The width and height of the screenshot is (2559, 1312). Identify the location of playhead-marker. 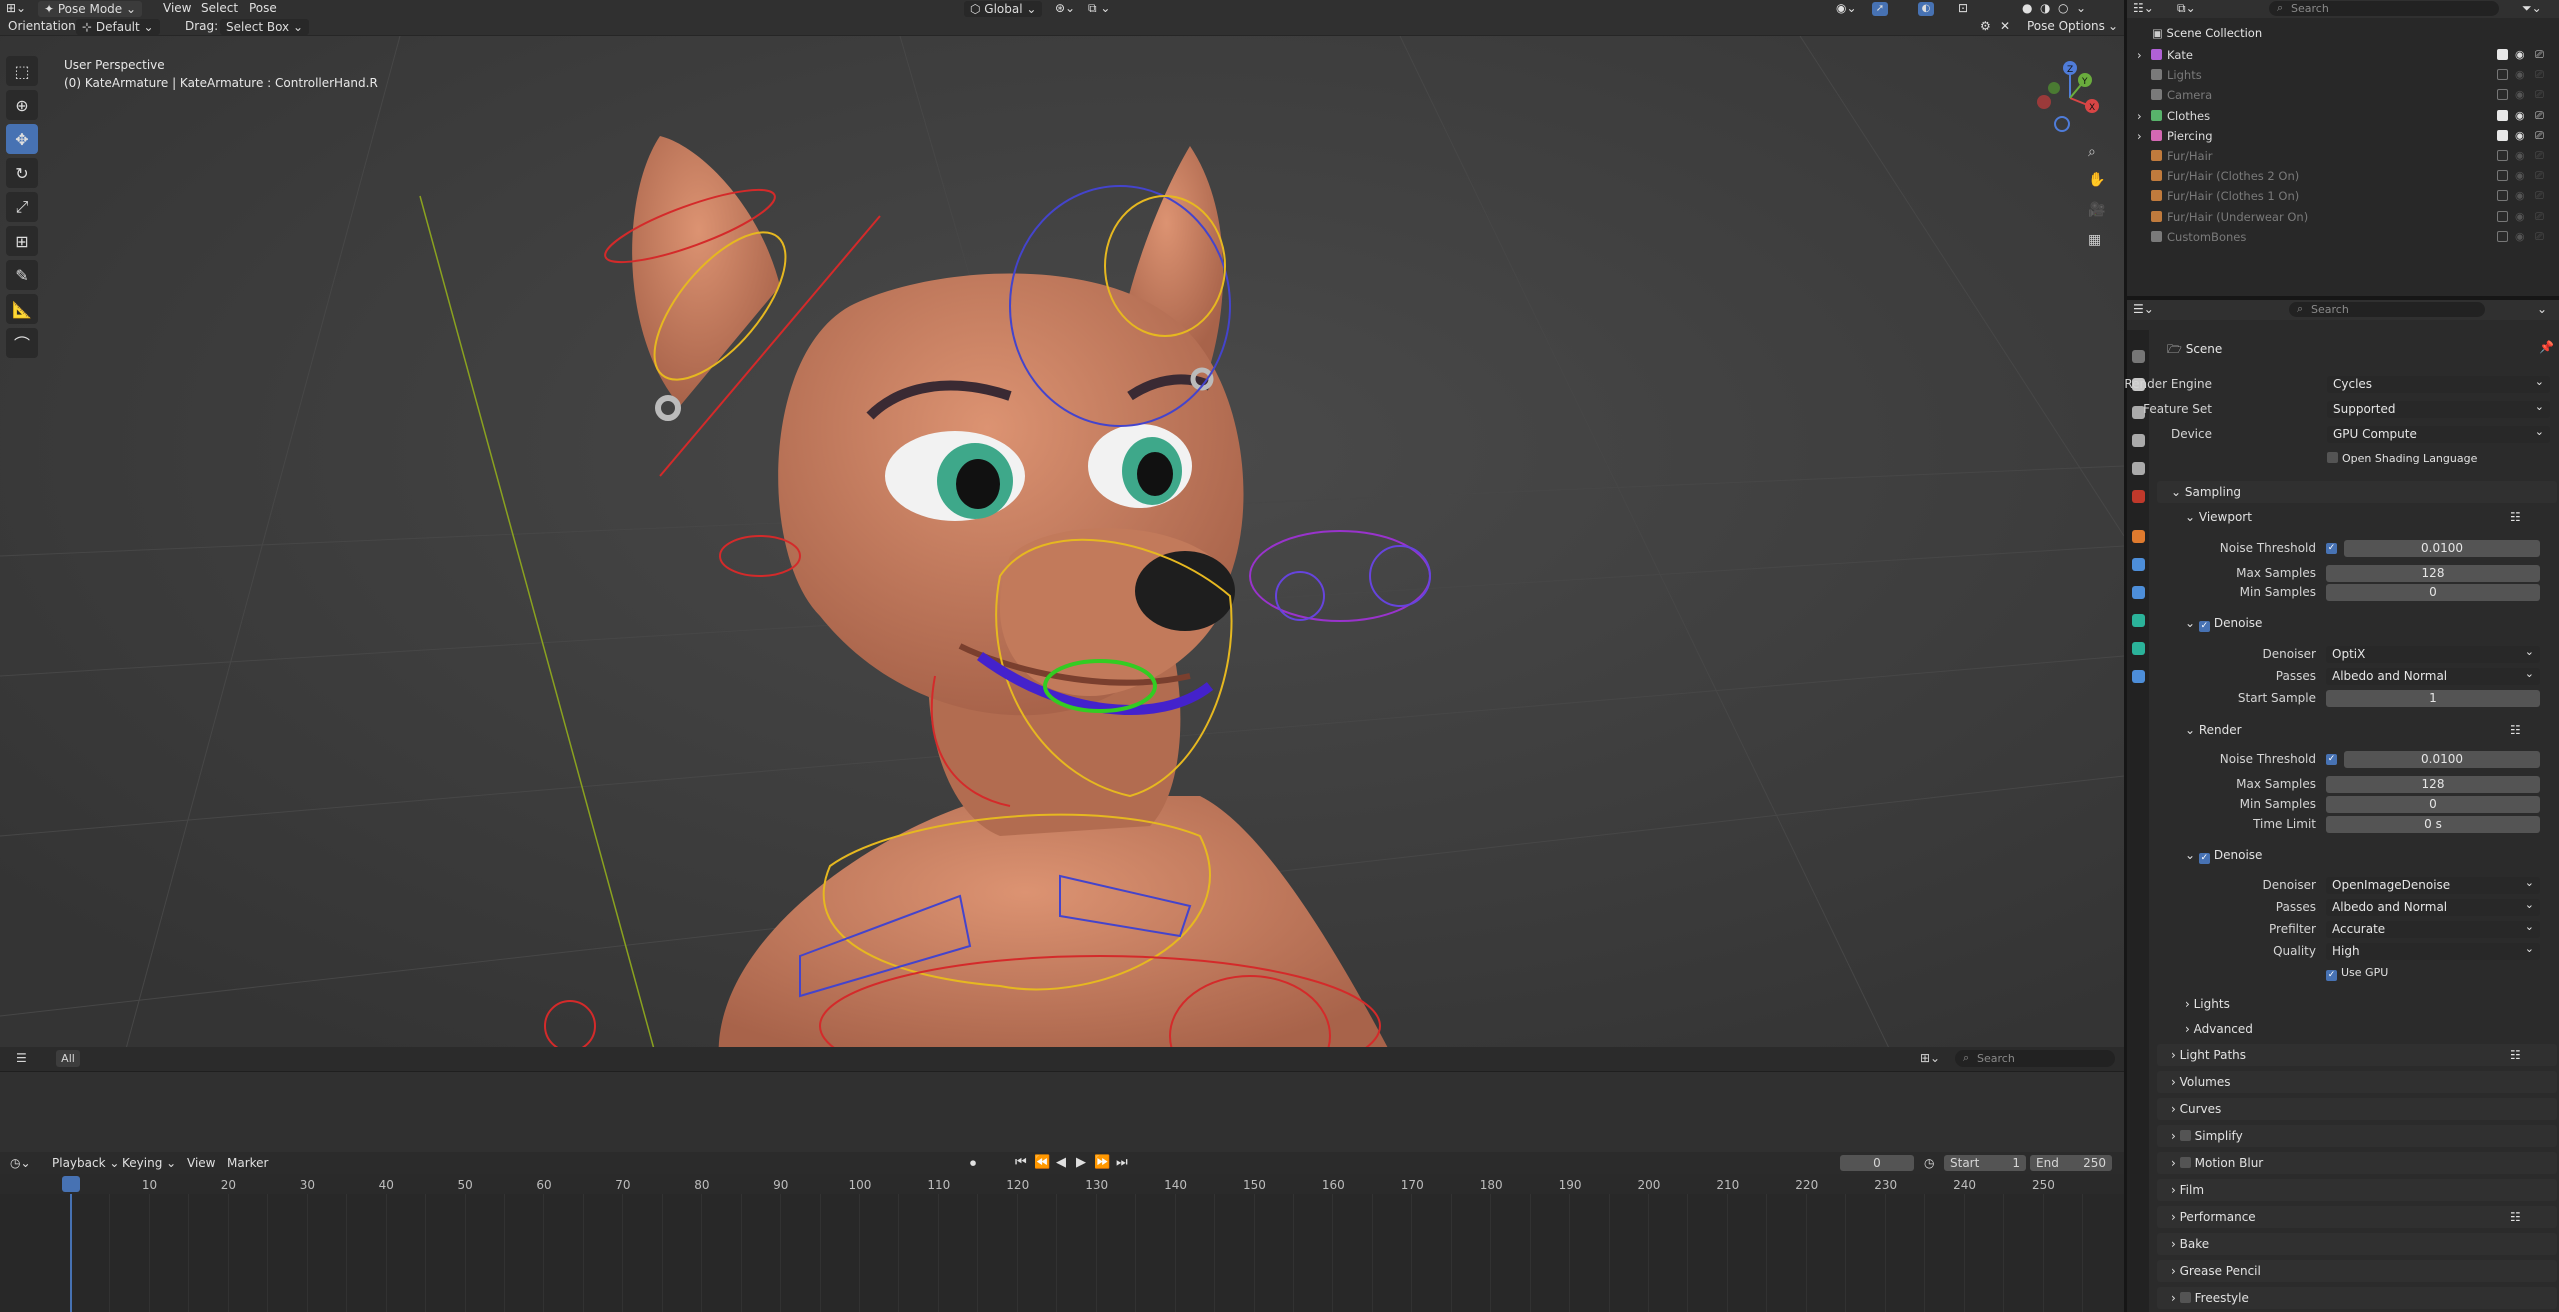
(71, 1184).